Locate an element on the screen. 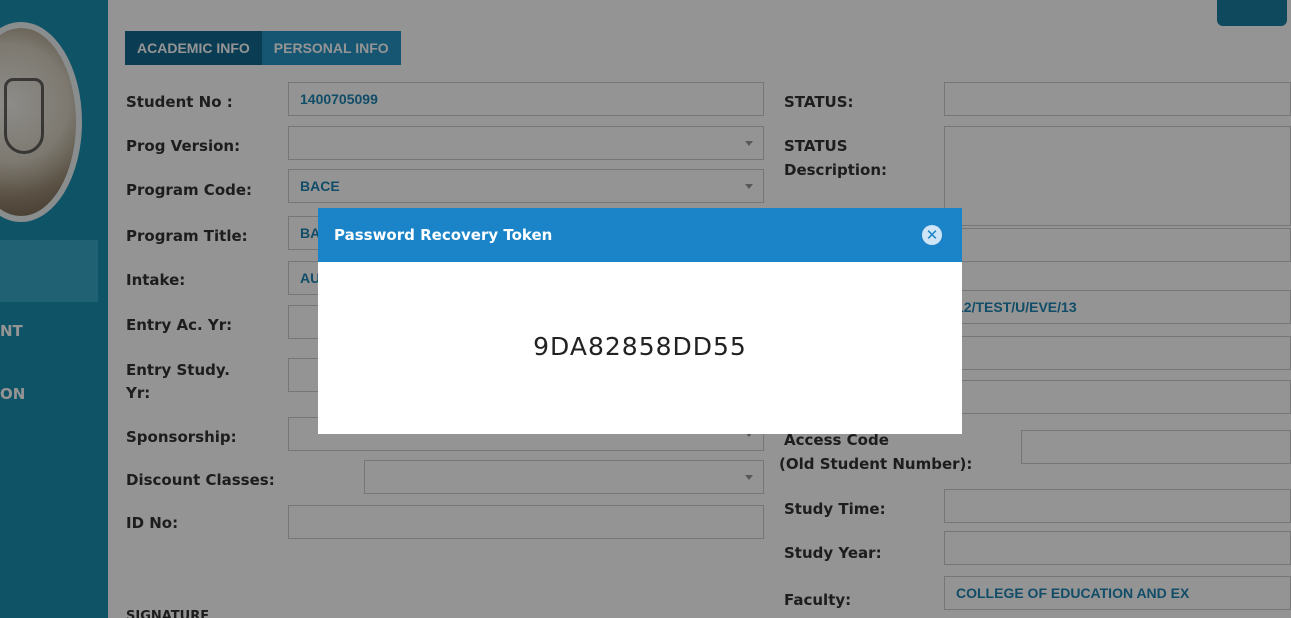 This screenshot has height=618, width=1291. modal-title: Password Recovery Token is located at coordinates (443, 235).